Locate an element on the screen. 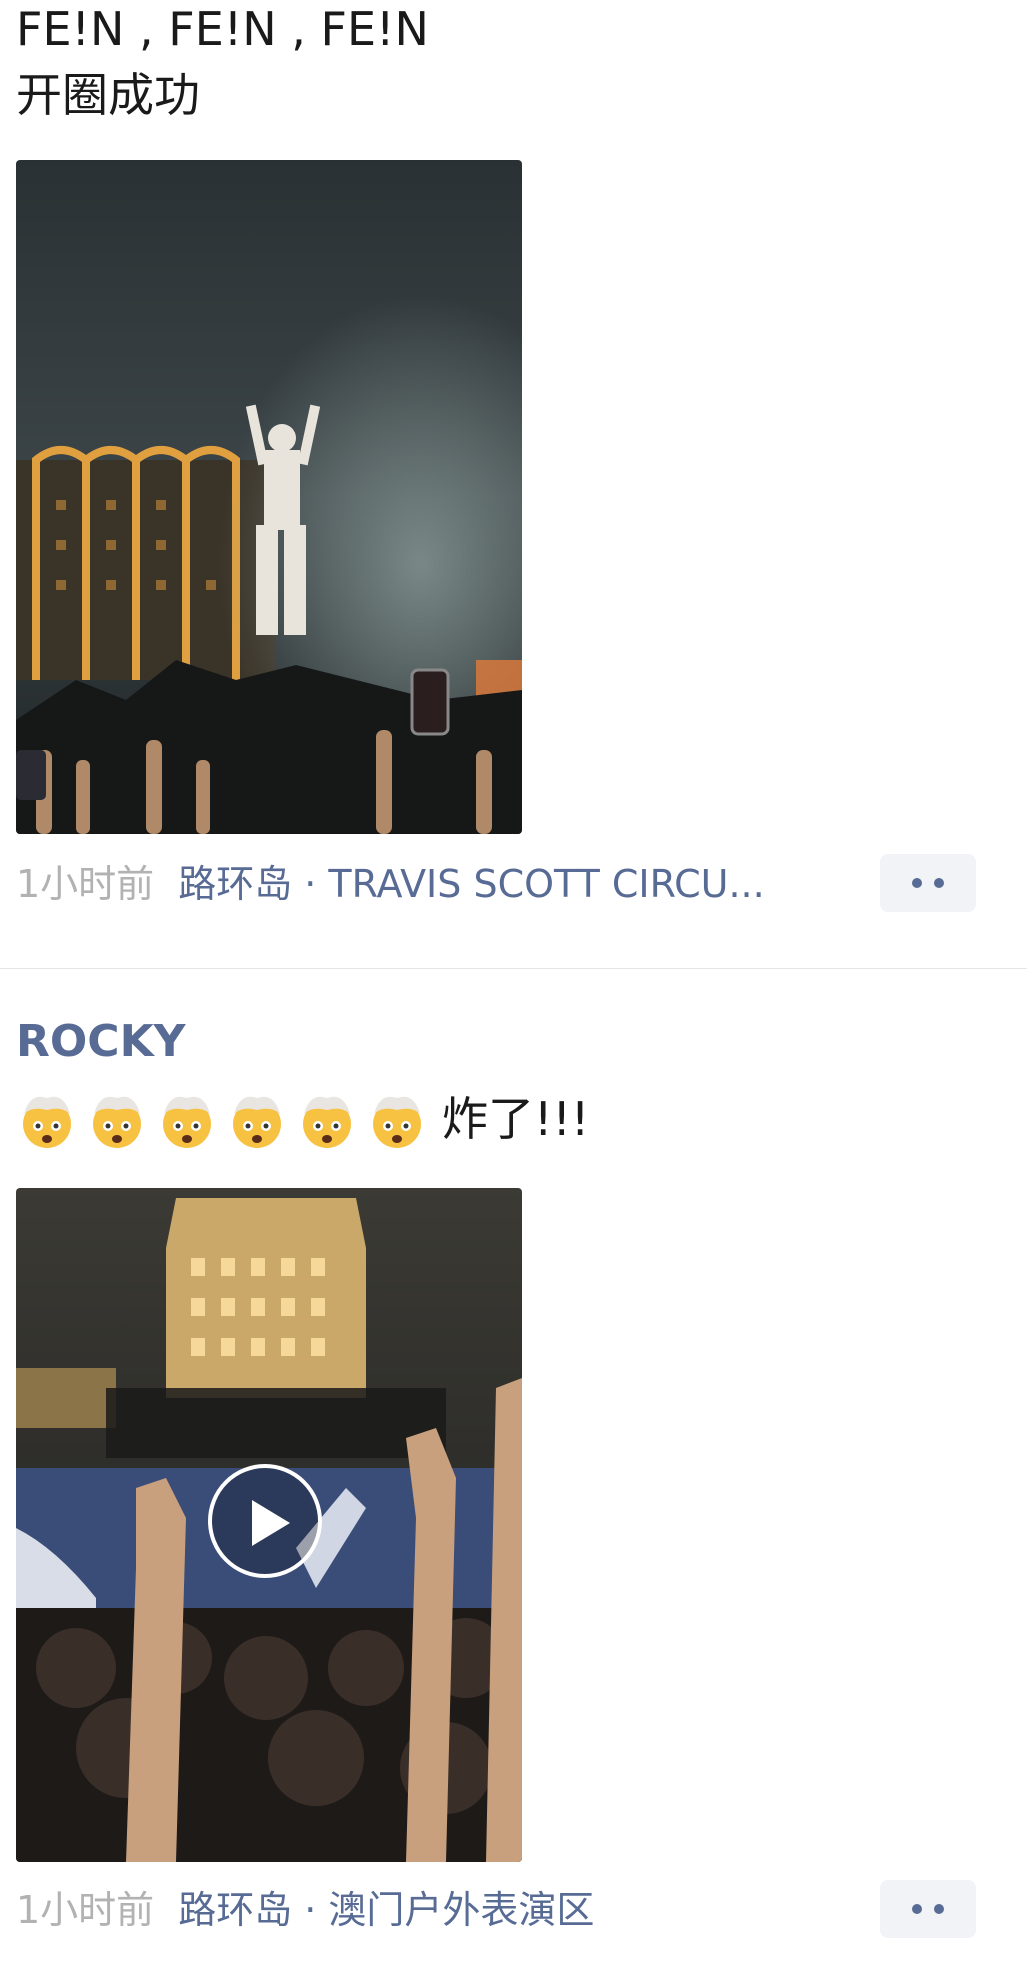  play-icon is located at coordinates (271, 1523).